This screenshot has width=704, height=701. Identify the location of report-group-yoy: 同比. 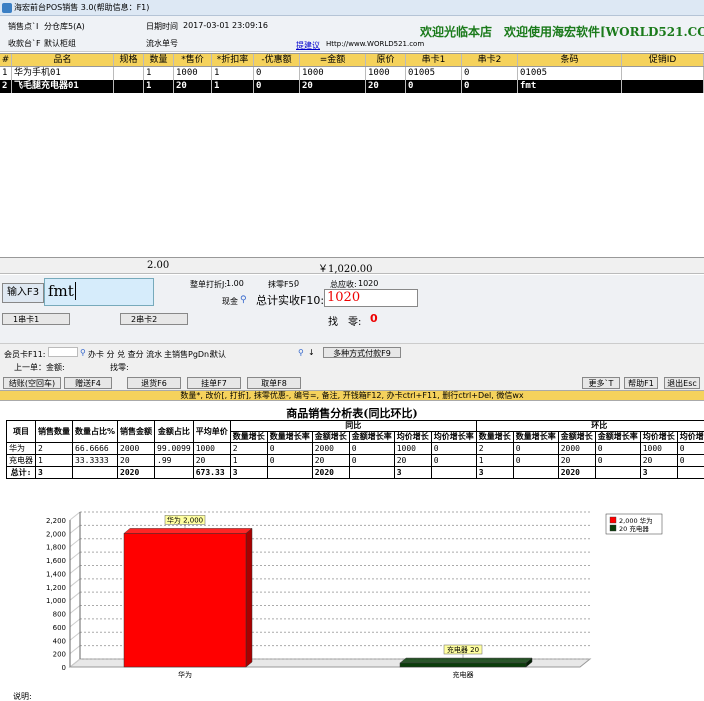
(353, 426).